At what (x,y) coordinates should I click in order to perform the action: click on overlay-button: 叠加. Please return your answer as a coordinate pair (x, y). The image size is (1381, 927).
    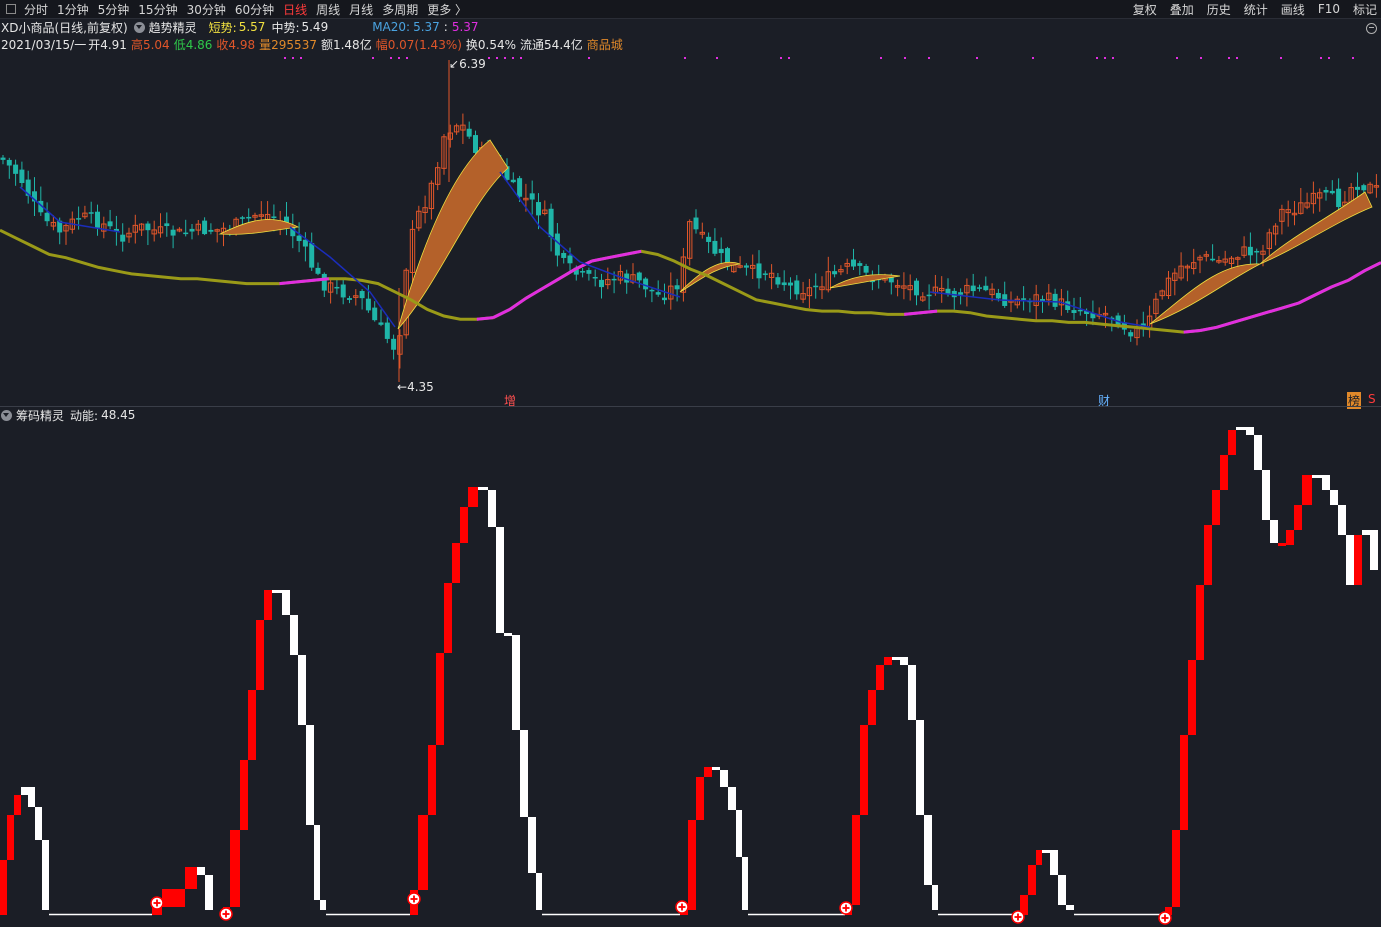
    Looking at the image, I should click on (1182, 9).